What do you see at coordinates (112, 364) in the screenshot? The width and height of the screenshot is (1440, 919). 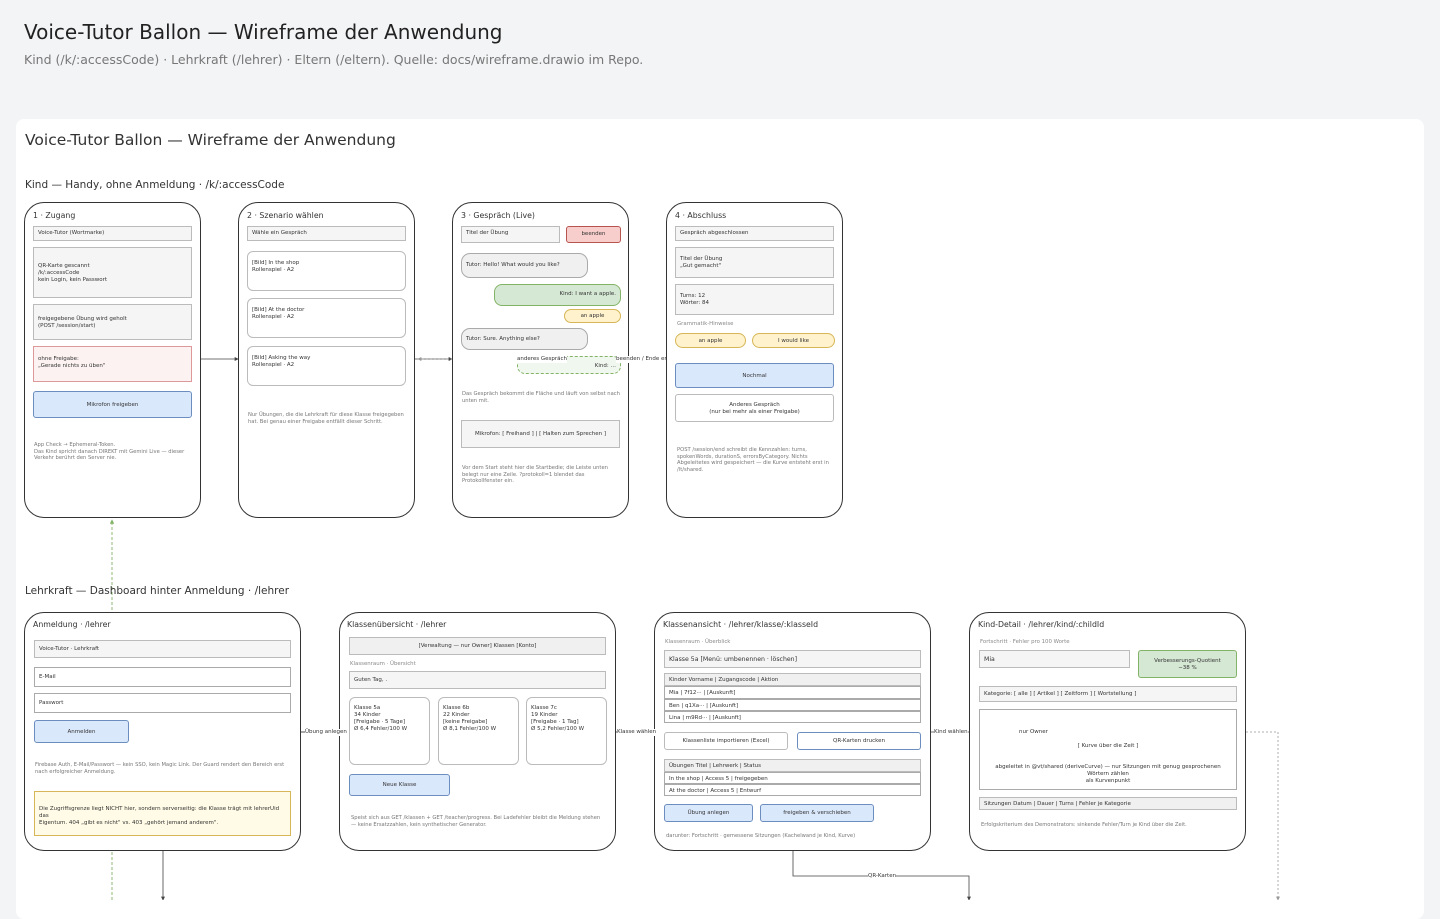 I see `no-release-message: ohne Freigabe: „Gerade nichts zu üben"` at bounding box center [112, 364].